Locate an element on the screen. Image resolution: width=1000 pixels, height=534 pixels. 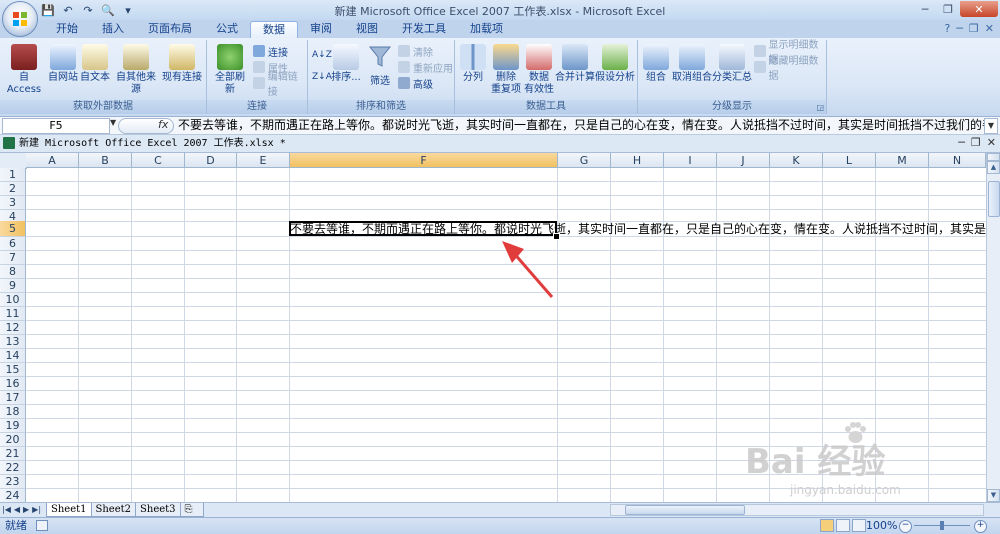
from-web-button: 自网站 is located at coordinates (63, 64).